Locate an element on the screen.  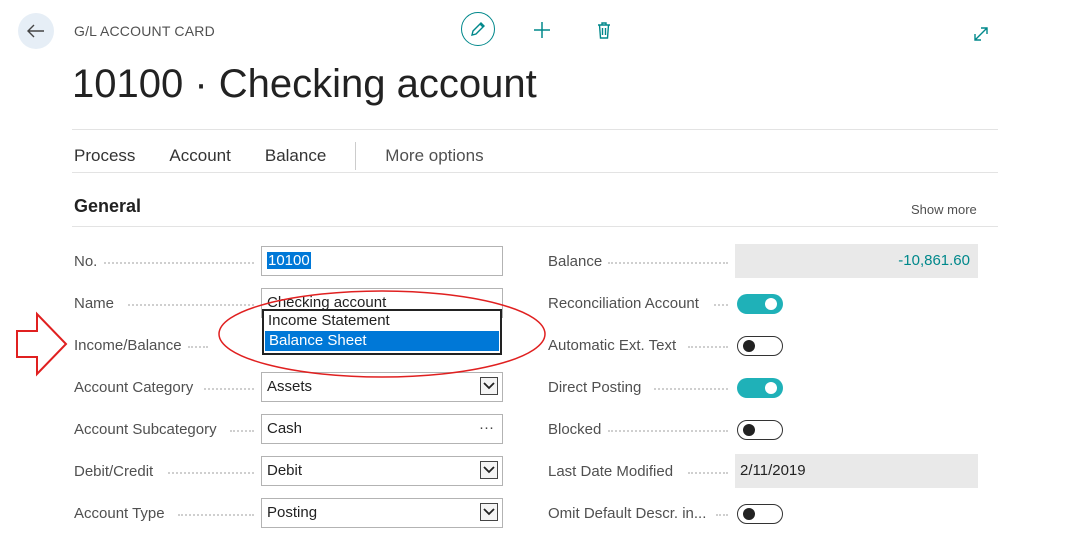
automatic-ext-text-label: Automatic Ext. Text is located at coordinates (612, 345).